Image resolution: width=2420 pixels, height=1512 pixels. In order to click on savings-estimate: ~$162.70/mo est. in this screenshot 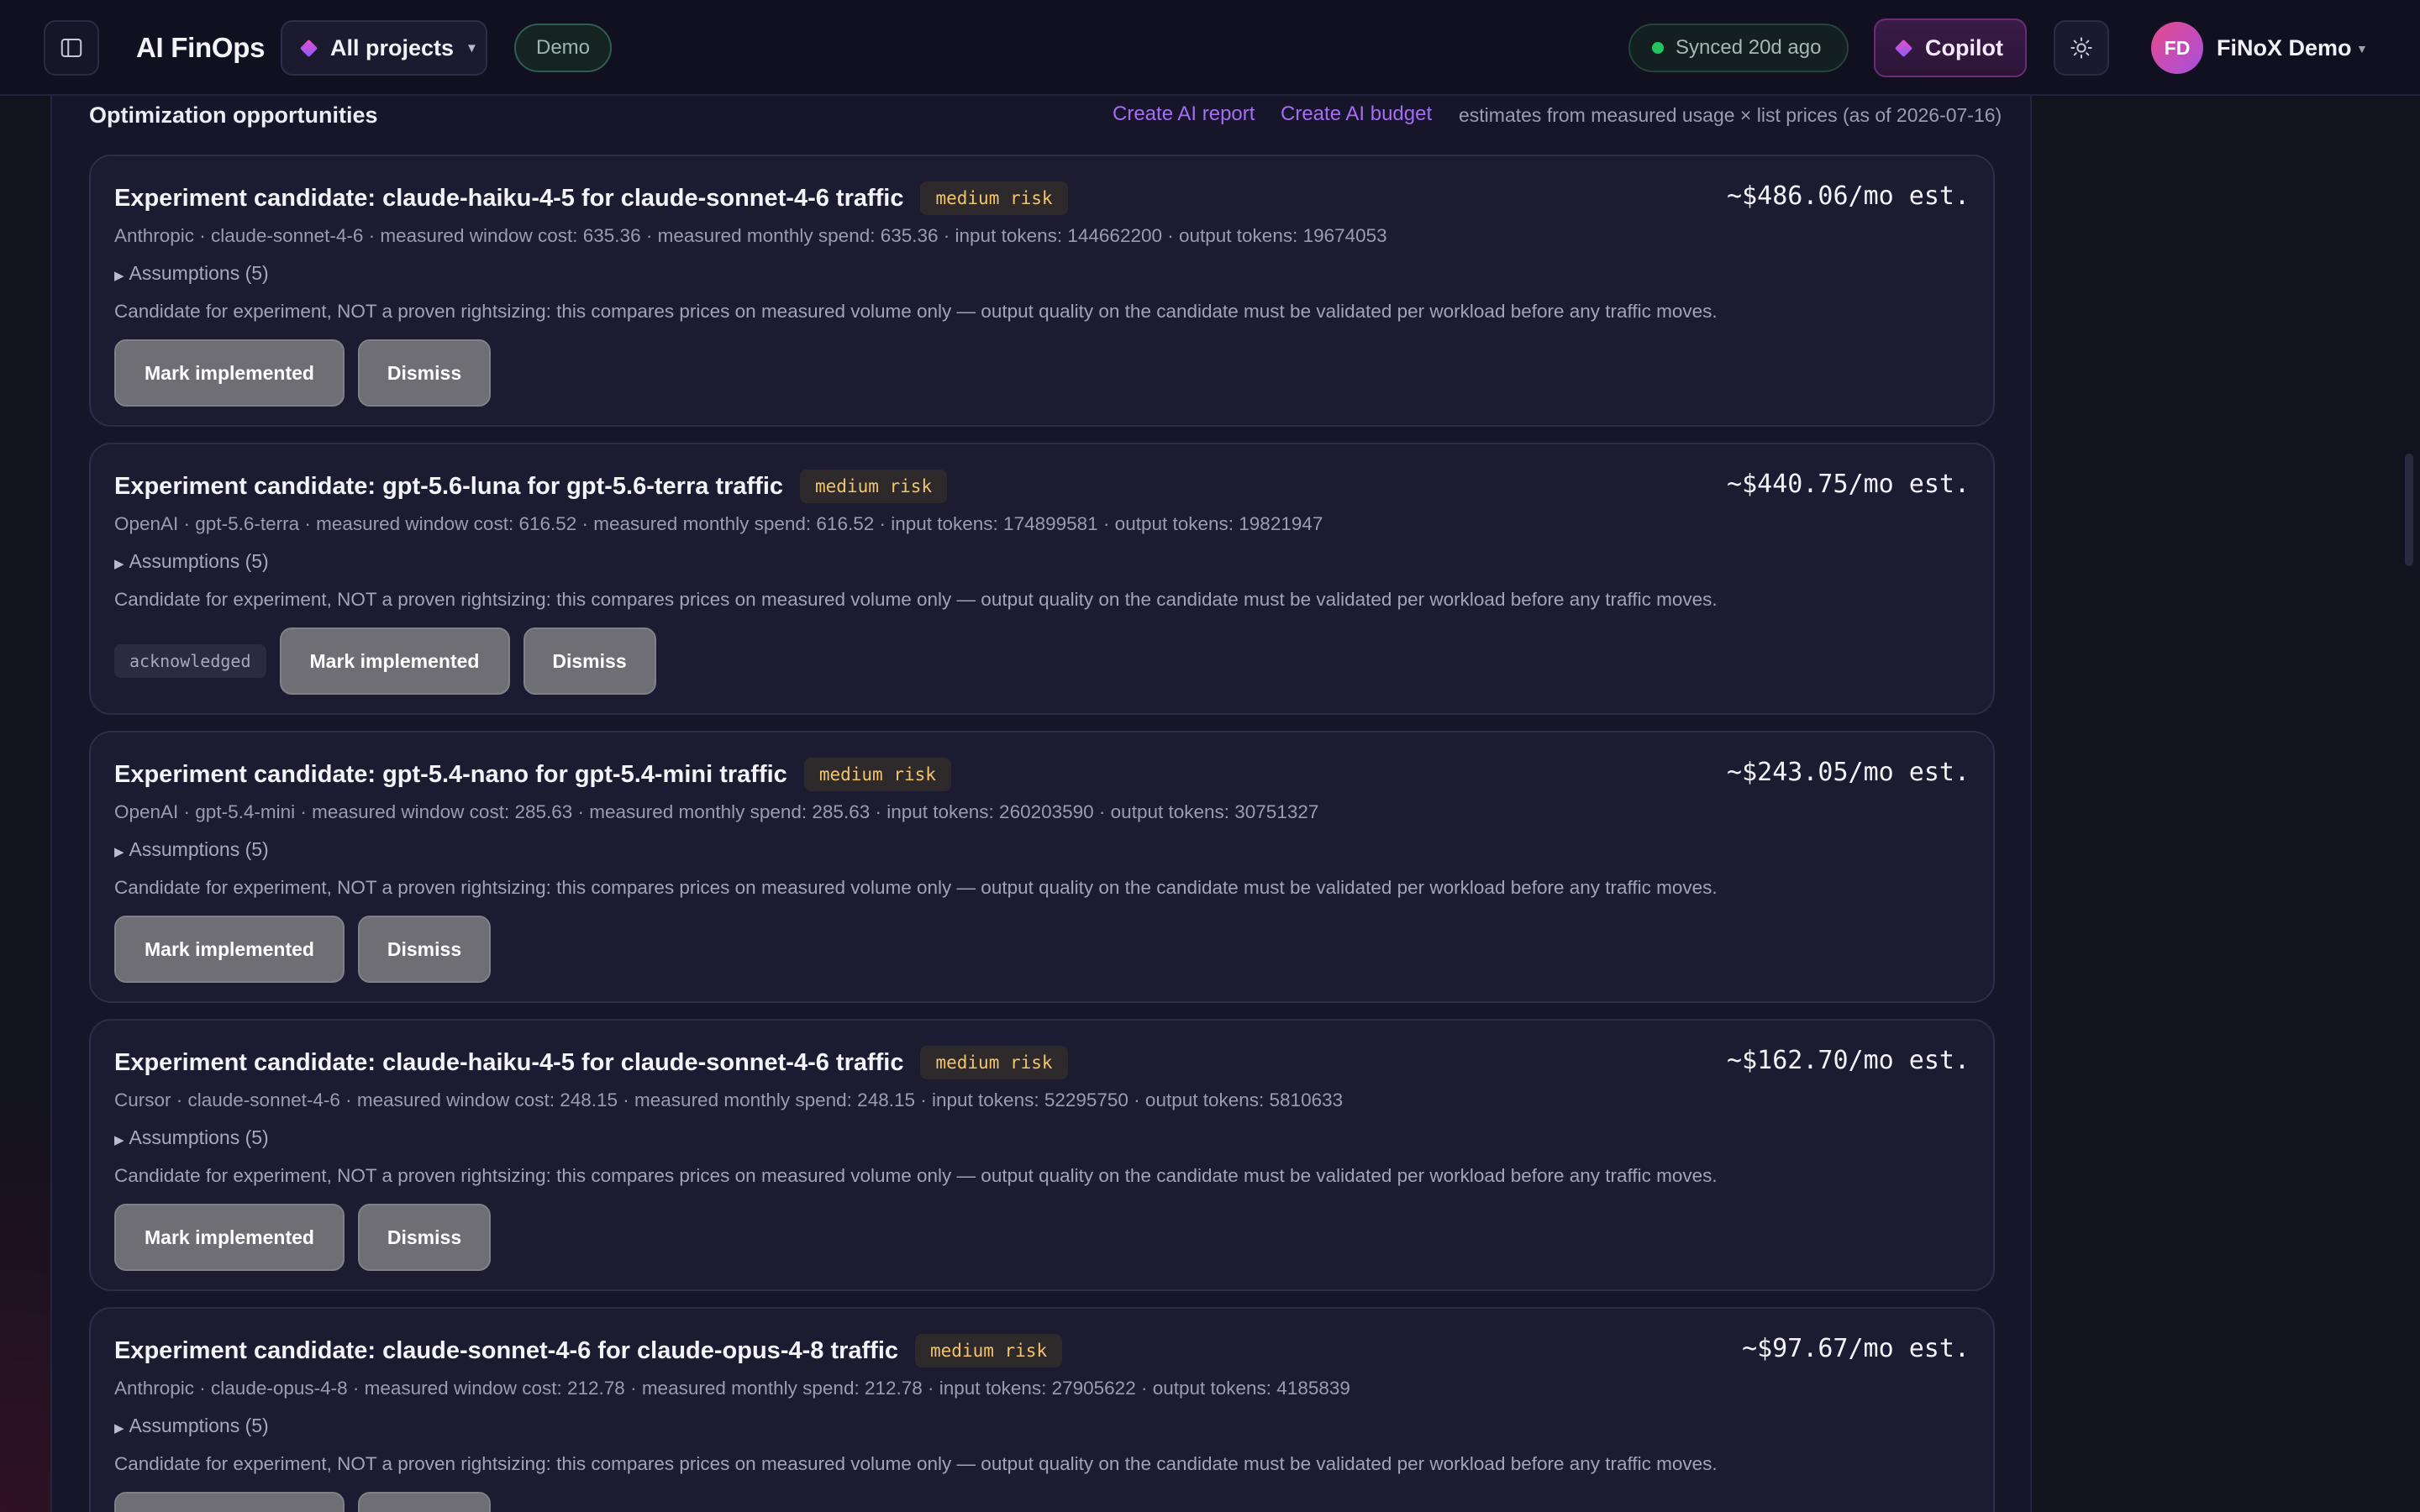, I will do `click(1849, 1060)`.